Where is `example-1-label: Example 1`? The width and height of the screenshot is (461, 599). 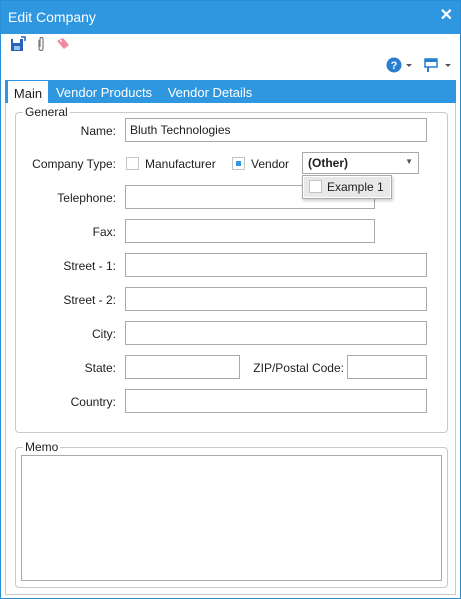 example-1-label: Example 1 is located at coordinates (355, 187).